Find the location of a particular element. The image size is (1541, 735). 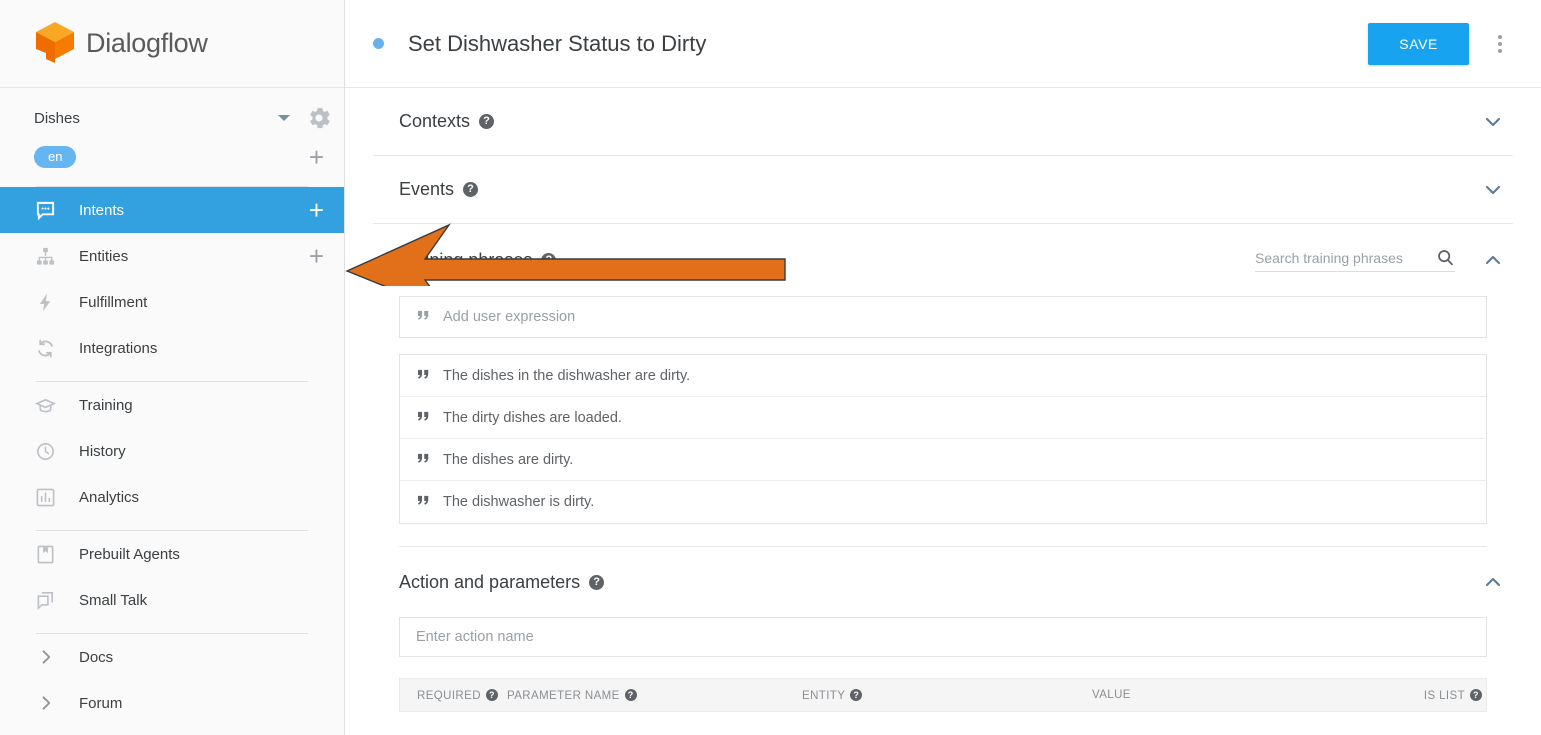

sidebar-item-small-talk: Small Talk is located at coordinates (172, 600).